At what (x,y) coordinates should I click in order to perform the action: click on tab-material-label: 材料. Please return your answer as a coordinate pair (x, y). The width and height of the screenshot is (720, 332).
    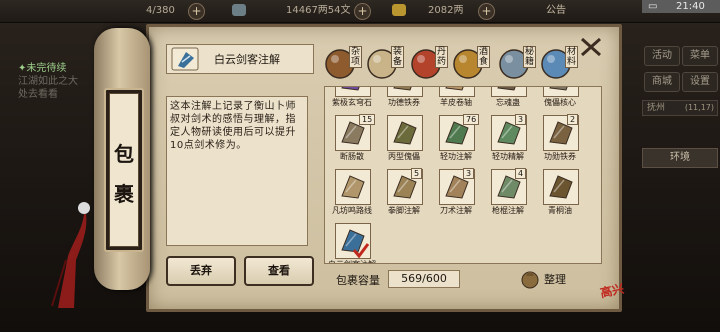
    Looking at the image, I should click on (571, 57).